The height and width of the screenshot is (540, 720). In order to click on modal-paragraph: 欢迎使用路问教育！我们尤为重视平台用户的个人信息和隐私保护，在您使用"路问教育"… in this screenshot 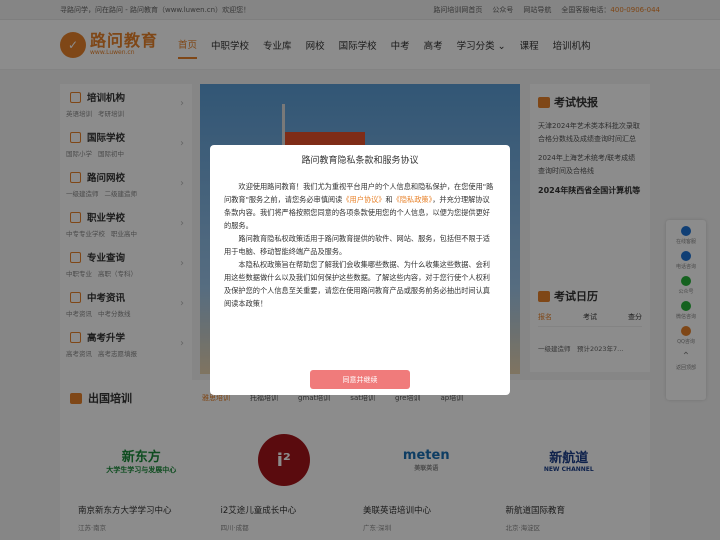, I will do `click(360, 206)`.